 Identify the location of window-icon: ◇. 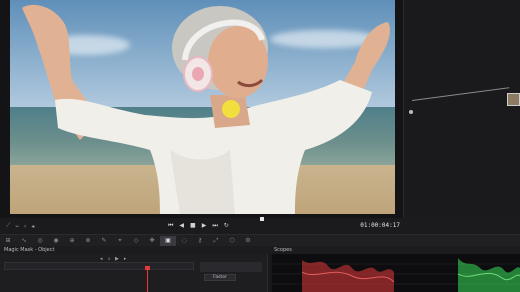
(136, 241).